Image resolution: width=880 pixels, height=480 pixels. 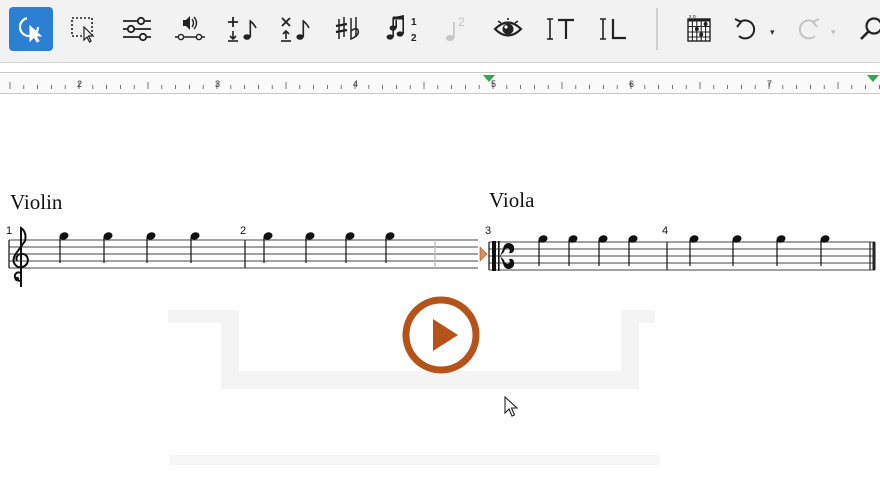 I want to click on voices-icon: 1 2, so click(x=401, y=29).